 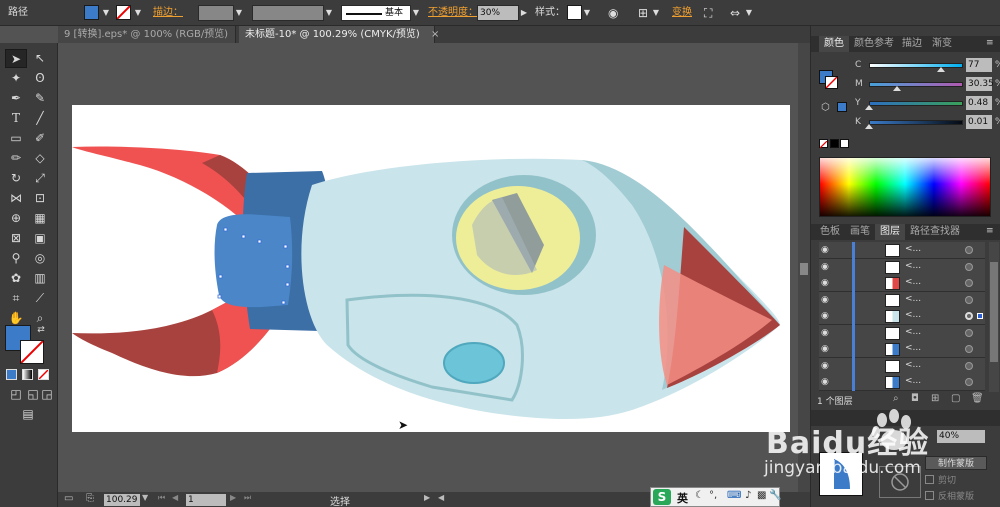 I want to click on paintbrush-icon: ✐, so click(x=40, y=138).